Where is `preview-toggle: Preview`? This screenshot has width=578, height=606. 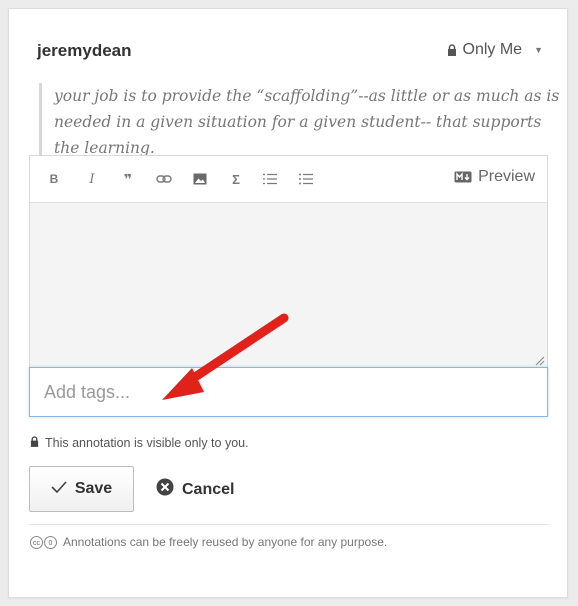
preview-toggle: Preview is located at coordinates (494, 177).